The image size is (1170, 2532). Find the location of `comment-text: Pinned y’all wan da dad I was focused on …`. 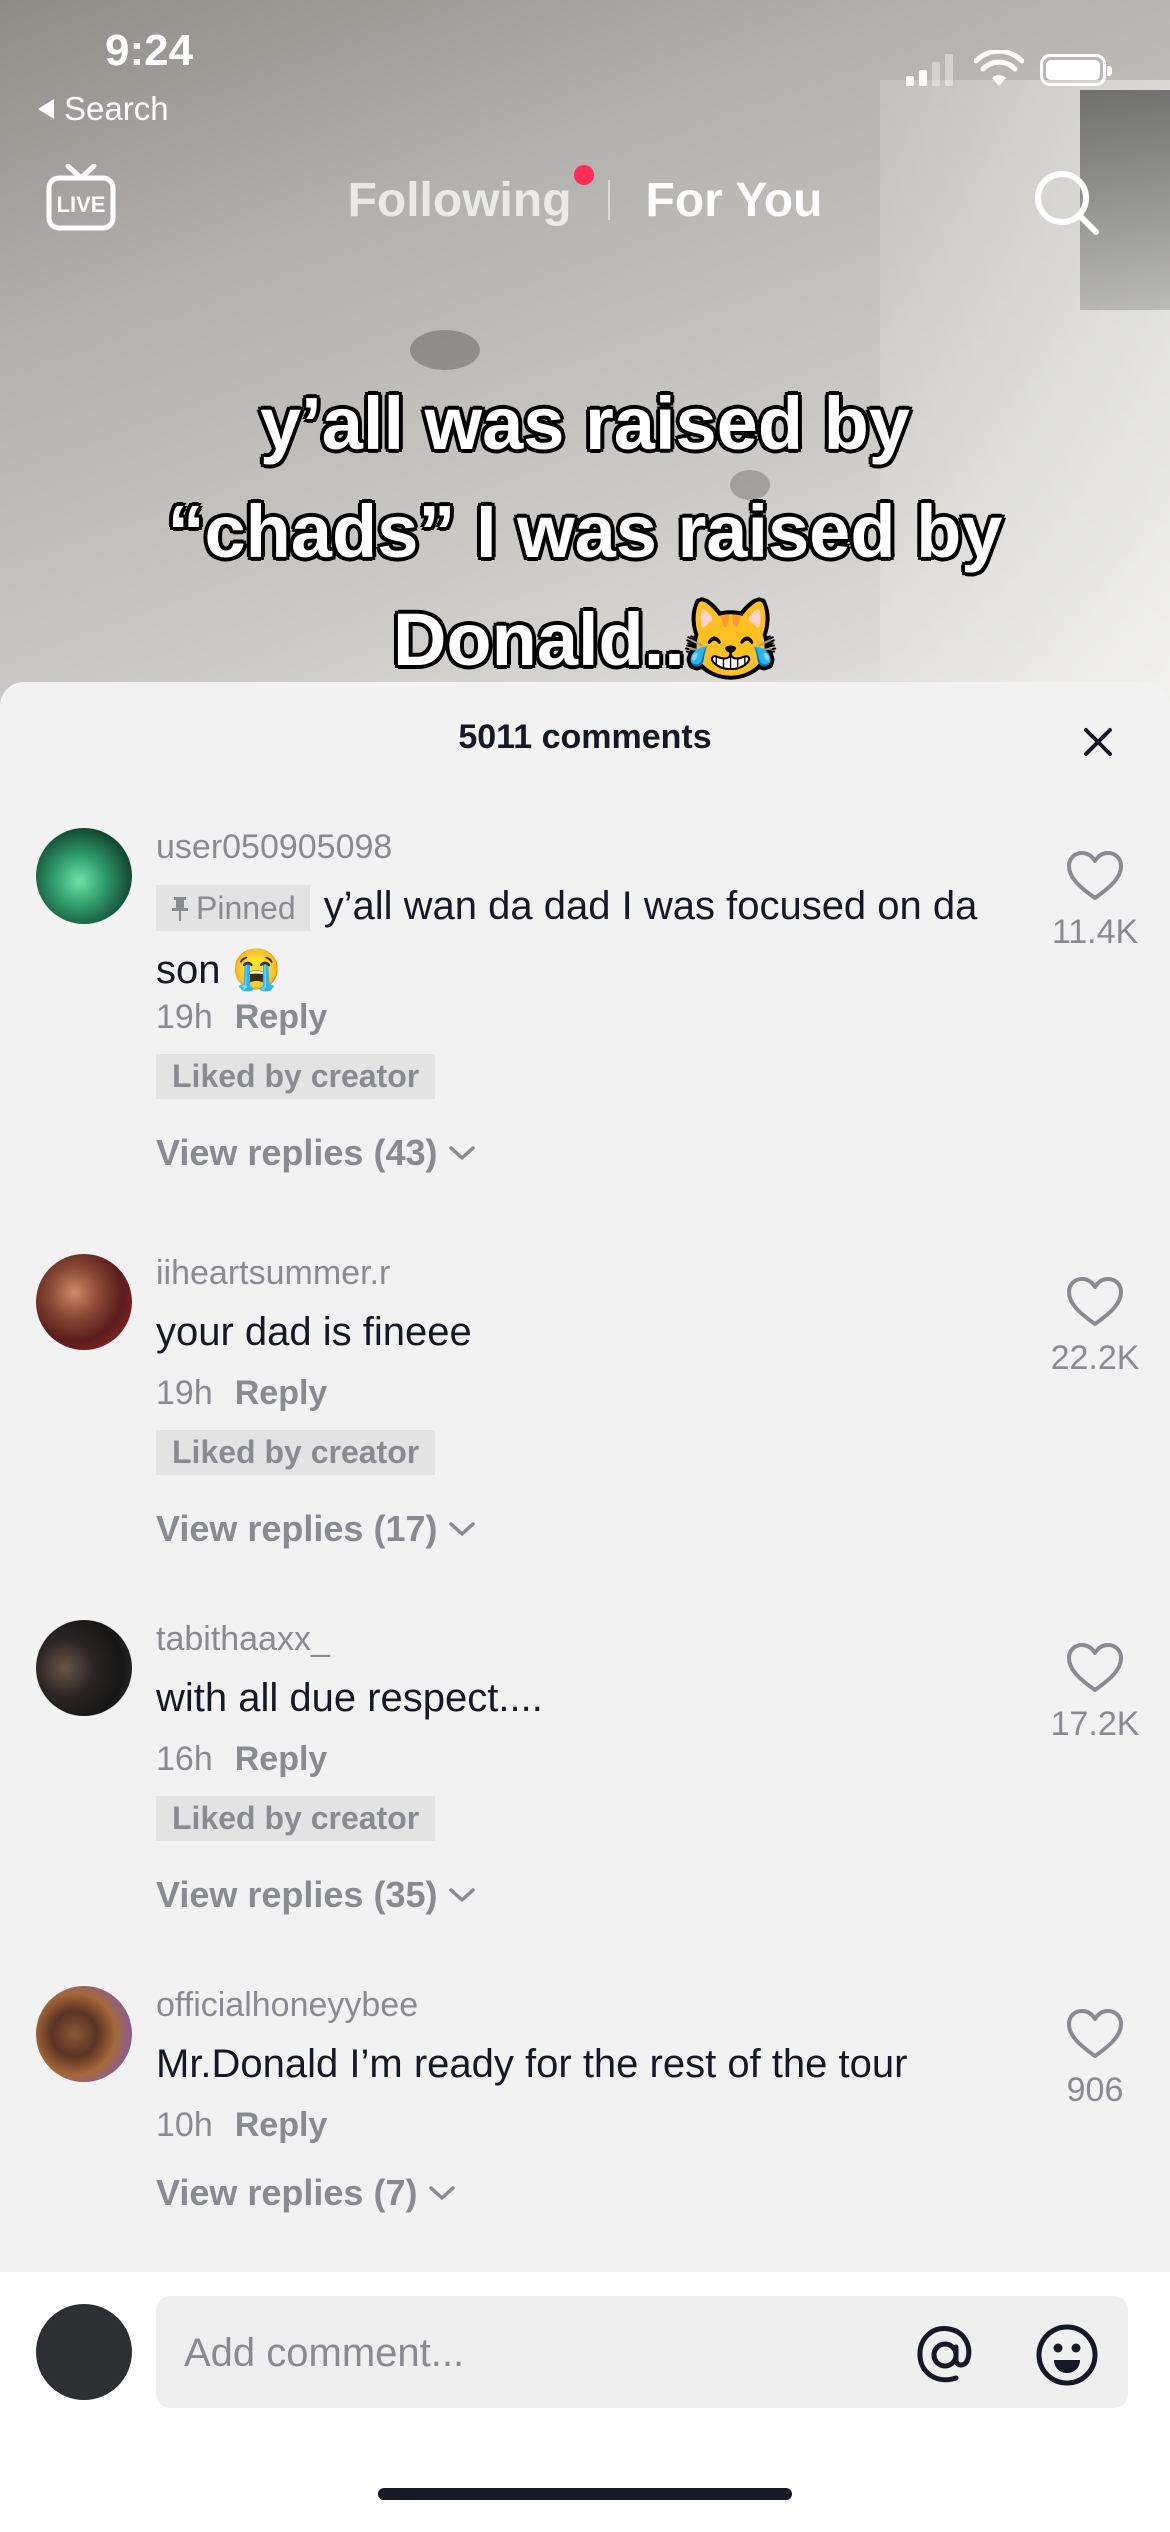

comment-text: Pinned y’all wan da dad I was focused on … is located at coordinates (571, 938).